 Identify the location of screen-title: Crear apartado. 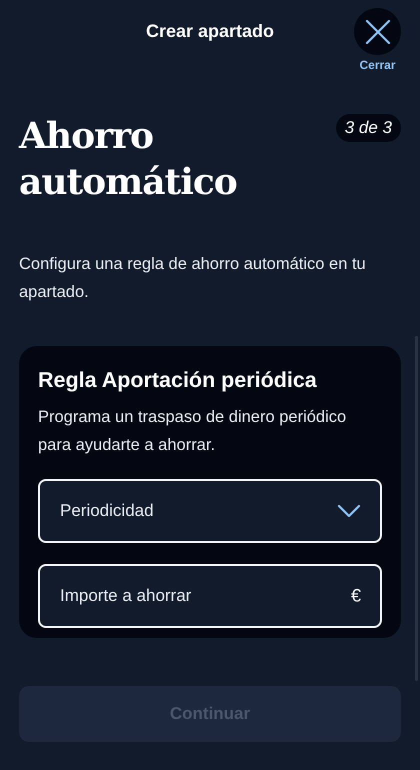
(210, 32).